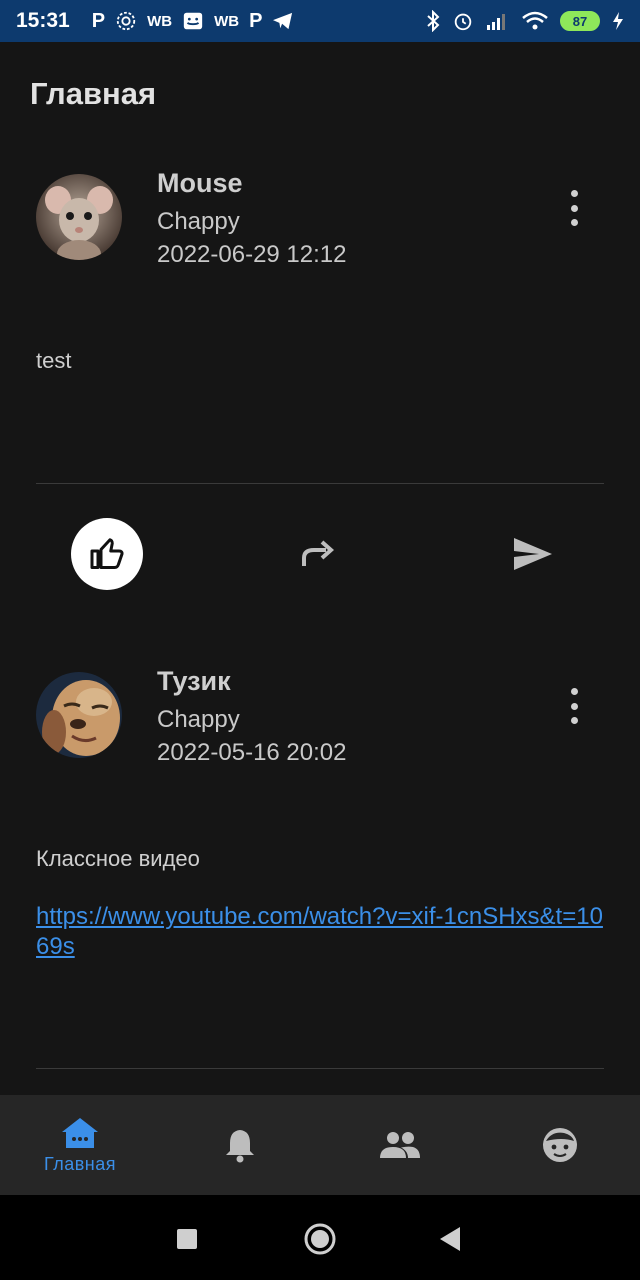  I want to click on post-date: 2022-06-29 12:12, so click(252, 254).